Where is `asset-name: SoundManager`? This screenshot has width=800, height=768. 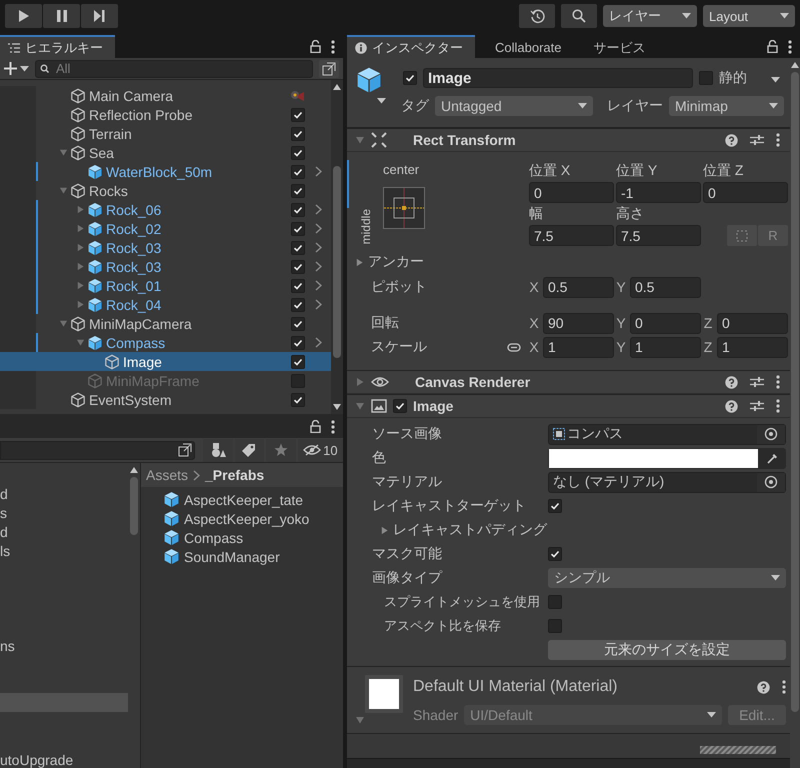
asset-name: SoundManager is located at coordinates (232, 556).